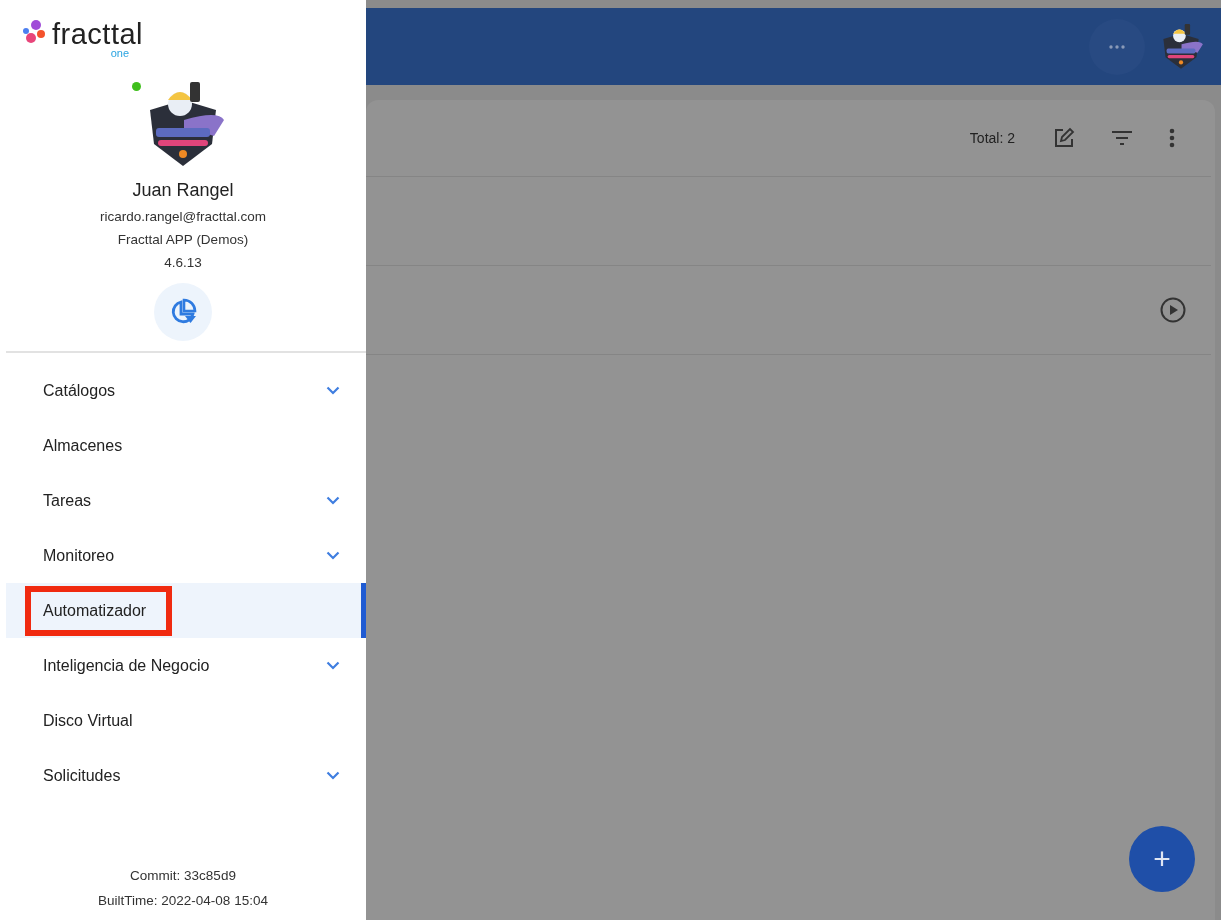 Image resolution: width=1221 pixels, height=920 pixels. What do you see at coordinates (1172, 138) in the screenshot?
I see `kebab-menu-icon` at bounding box center [1172, 138].